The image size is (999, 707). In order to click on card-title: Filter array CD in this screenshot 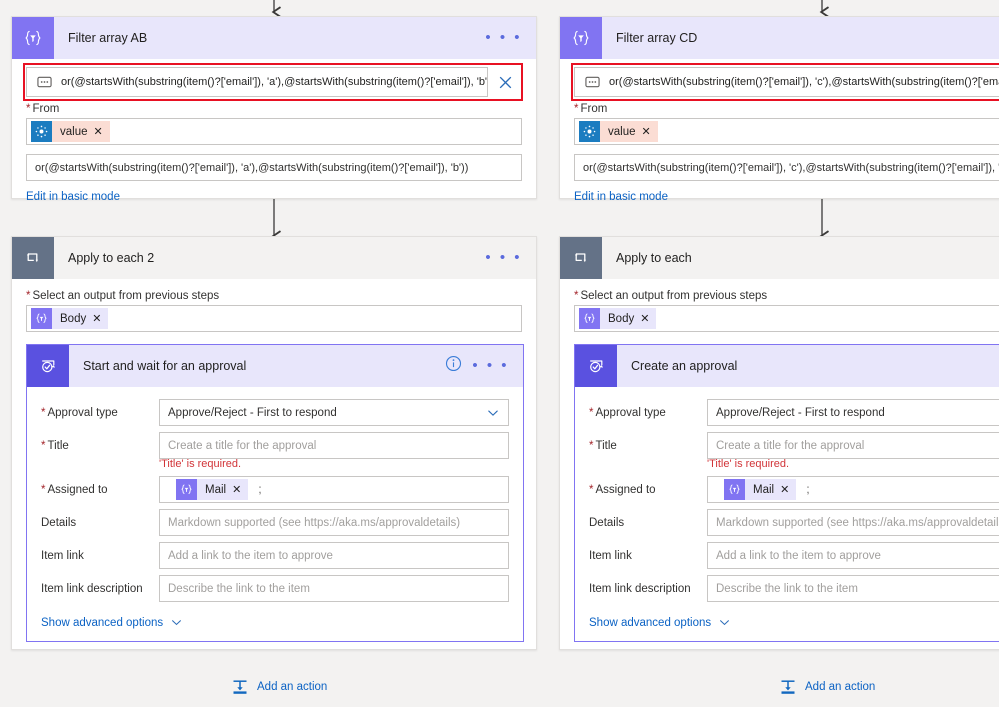, I will do `click(657, 38)`.